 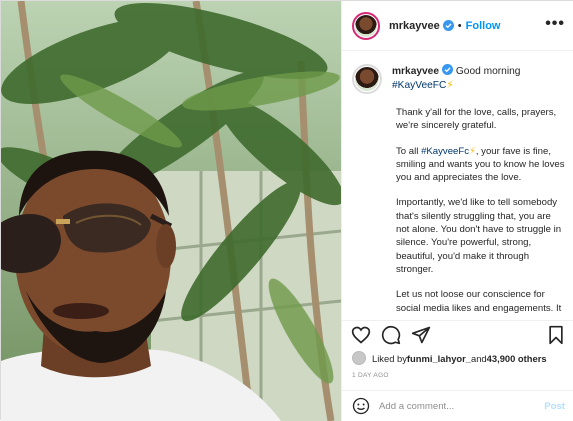 What do you see at coordinates (439, 358) in the screenshot?
I see `liker-username: funmi_lahyor_` at bounding box center [439, 358].